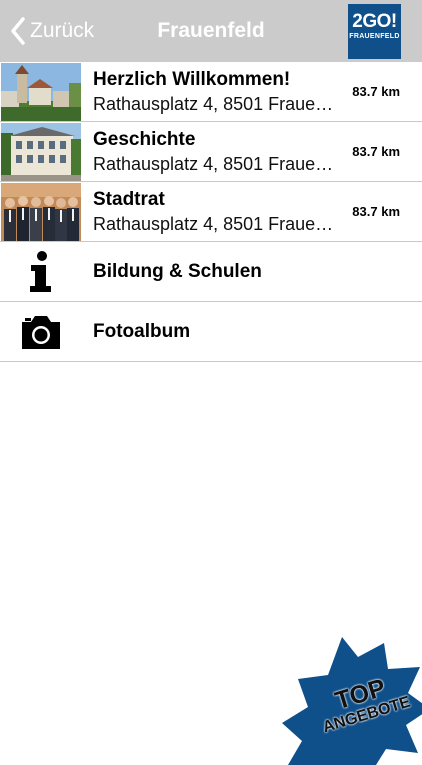  Describe the element at coordinates (351, 700) in the screenshot. I see `top-angebote-badge: TOP ANGEBOTE` at that location.